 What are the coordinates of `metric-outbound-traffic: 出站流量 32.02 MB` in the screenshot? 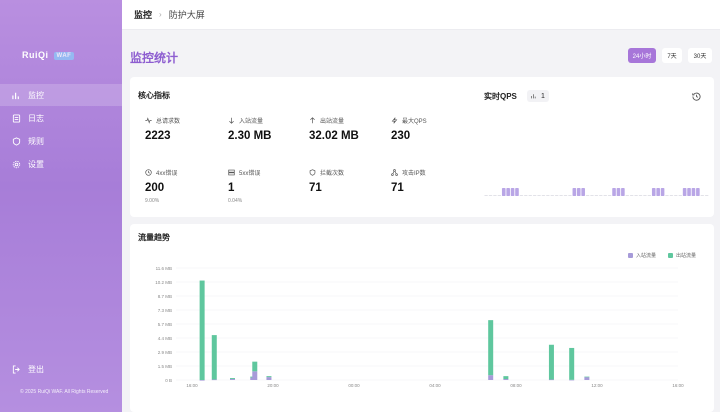 It's located at (349, 129).